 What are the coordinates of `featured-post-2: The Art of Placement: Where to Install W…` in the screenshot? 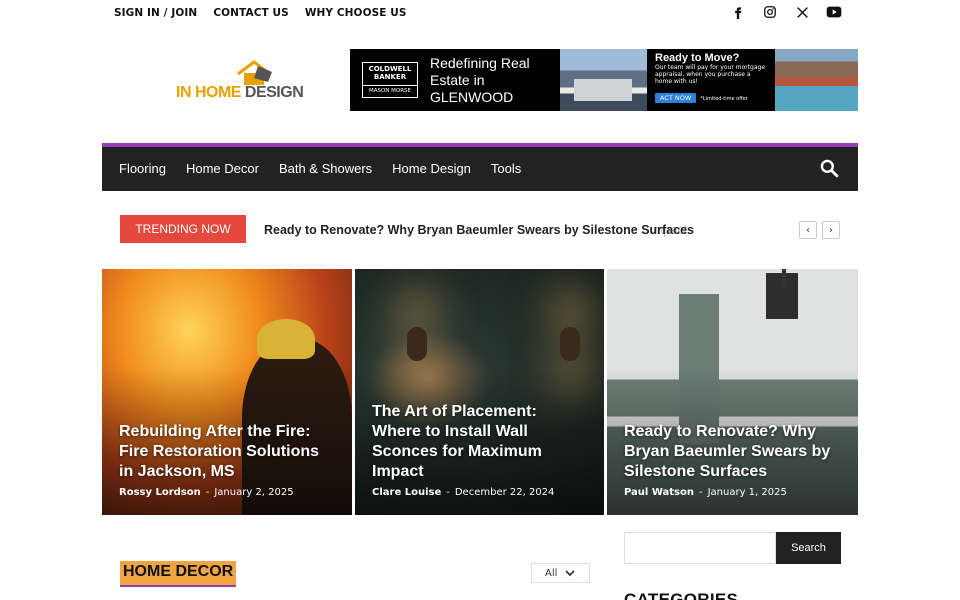 It's located at (479, 392).